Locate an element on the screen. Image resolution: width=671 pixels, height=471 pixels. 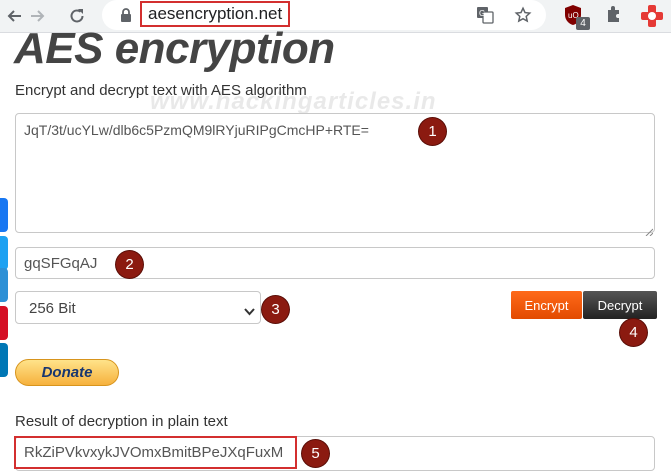
puzzle-icon is located at coordinates (615, 16).